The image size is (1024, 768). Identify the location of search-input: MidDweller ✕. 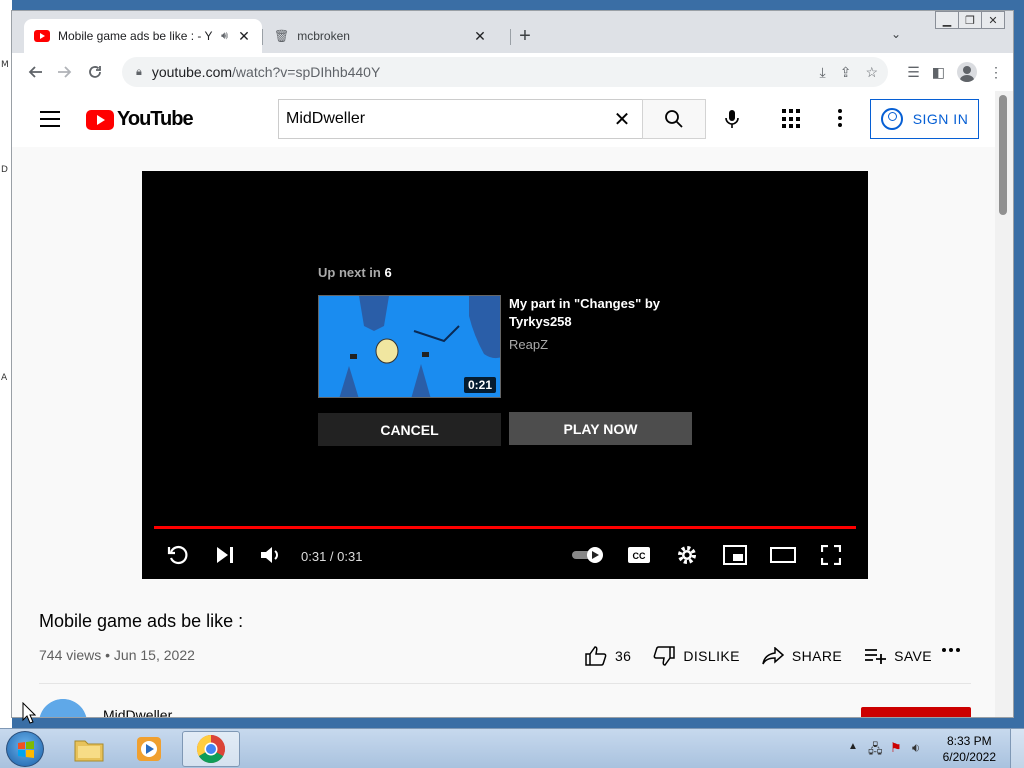
(460, 119).